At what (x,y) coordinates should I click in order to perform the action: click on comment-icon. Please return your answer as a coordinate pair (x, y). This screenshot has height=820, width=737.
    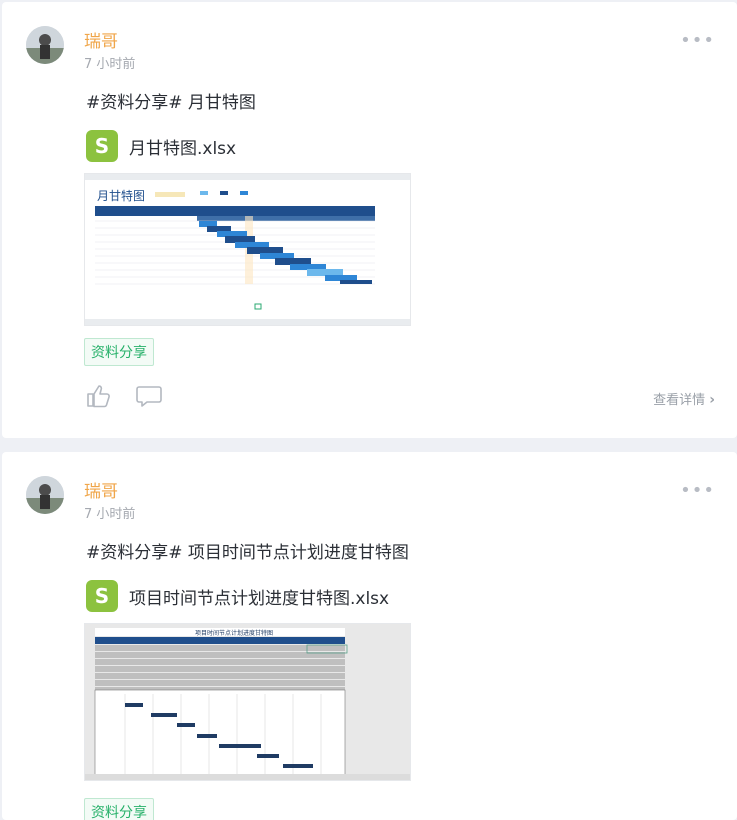
    Looking at the image, I should click on (149, 396).